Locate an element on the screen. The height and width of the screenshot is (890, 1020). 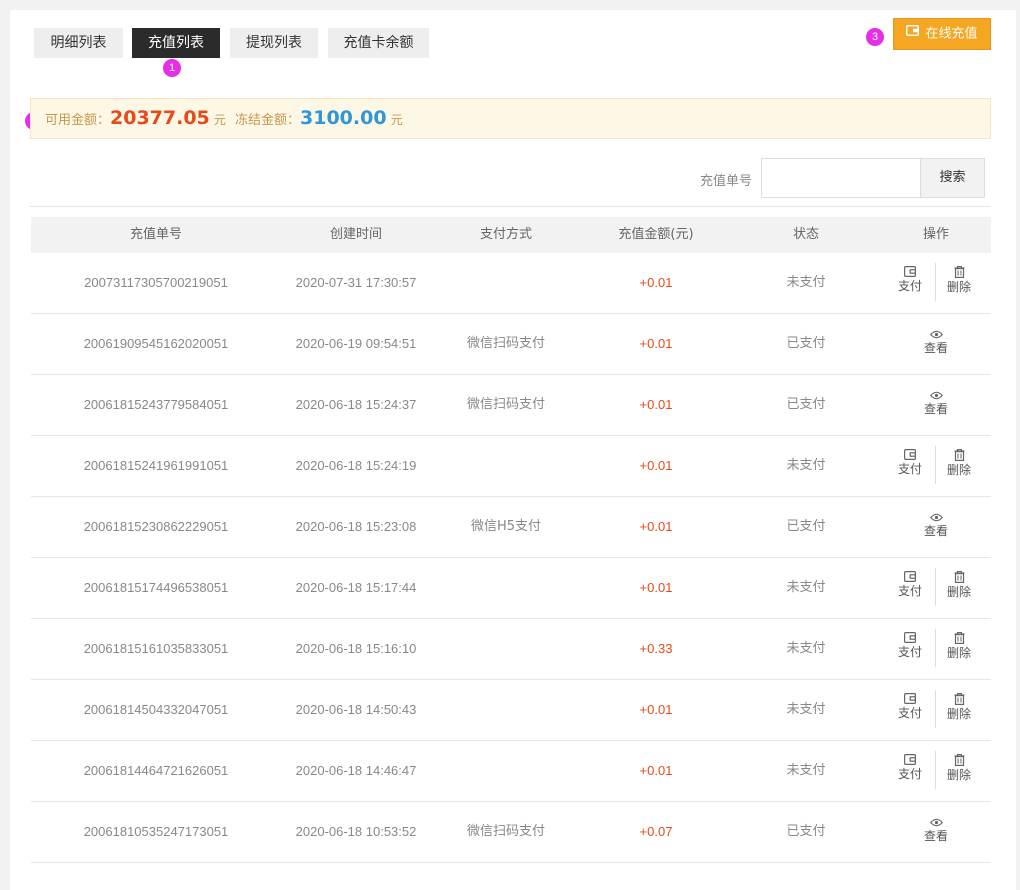
header-created-time: 创建时间 is located at coordinates (355, 234).